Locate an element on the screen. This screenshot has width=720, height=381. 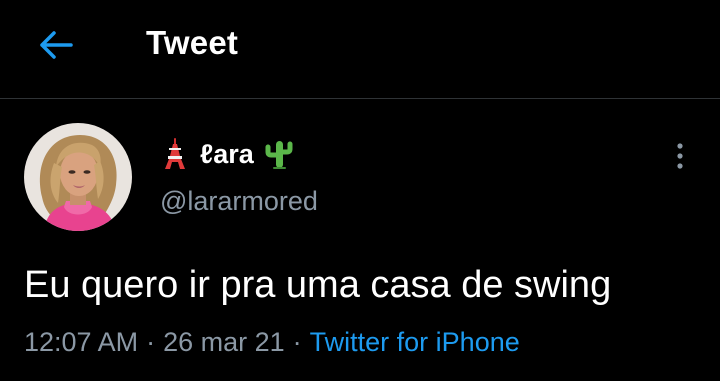
back-button is located at coordinates (56, 45).